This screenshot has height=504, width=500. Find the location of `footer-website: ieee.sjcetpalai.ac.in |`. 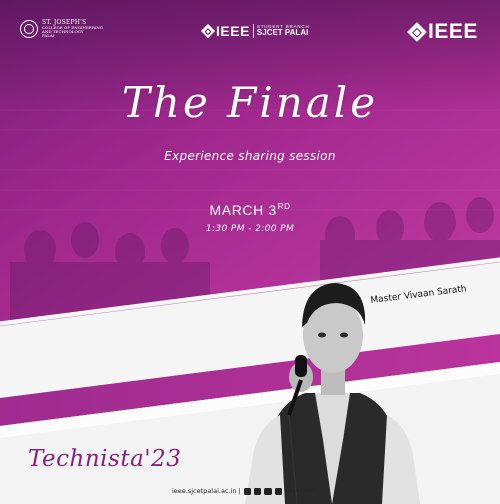

footer-website: ieee.sjcetpalai.ac.in | is located at coordinates (206, 491).